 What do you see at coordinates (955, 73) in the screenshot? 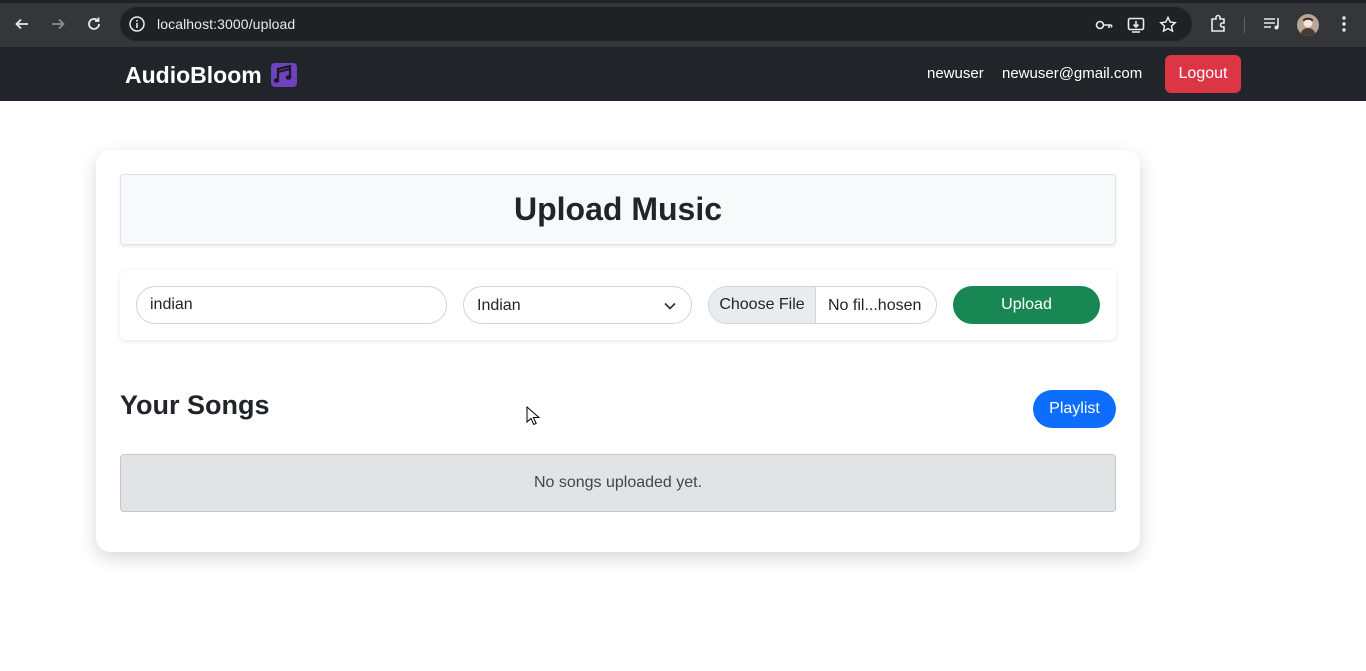
I see `nav-username: newuser` at bounding box center [955, 73].